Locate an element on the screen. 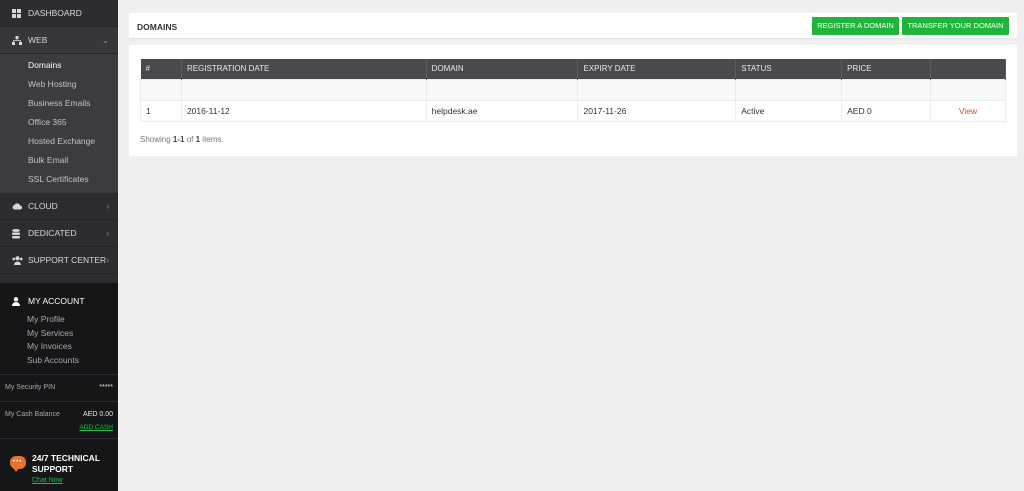 The image size is (1024, 491). chat-now-link: Chat Now is located at coordinates (66, 480).